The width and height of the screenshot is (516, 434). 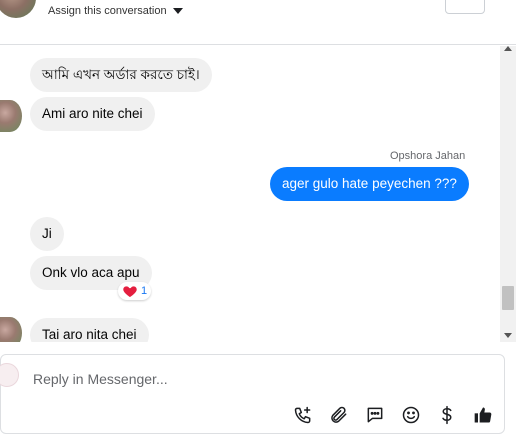 I want to click on attachment-icon, so click(x=339, y=415).